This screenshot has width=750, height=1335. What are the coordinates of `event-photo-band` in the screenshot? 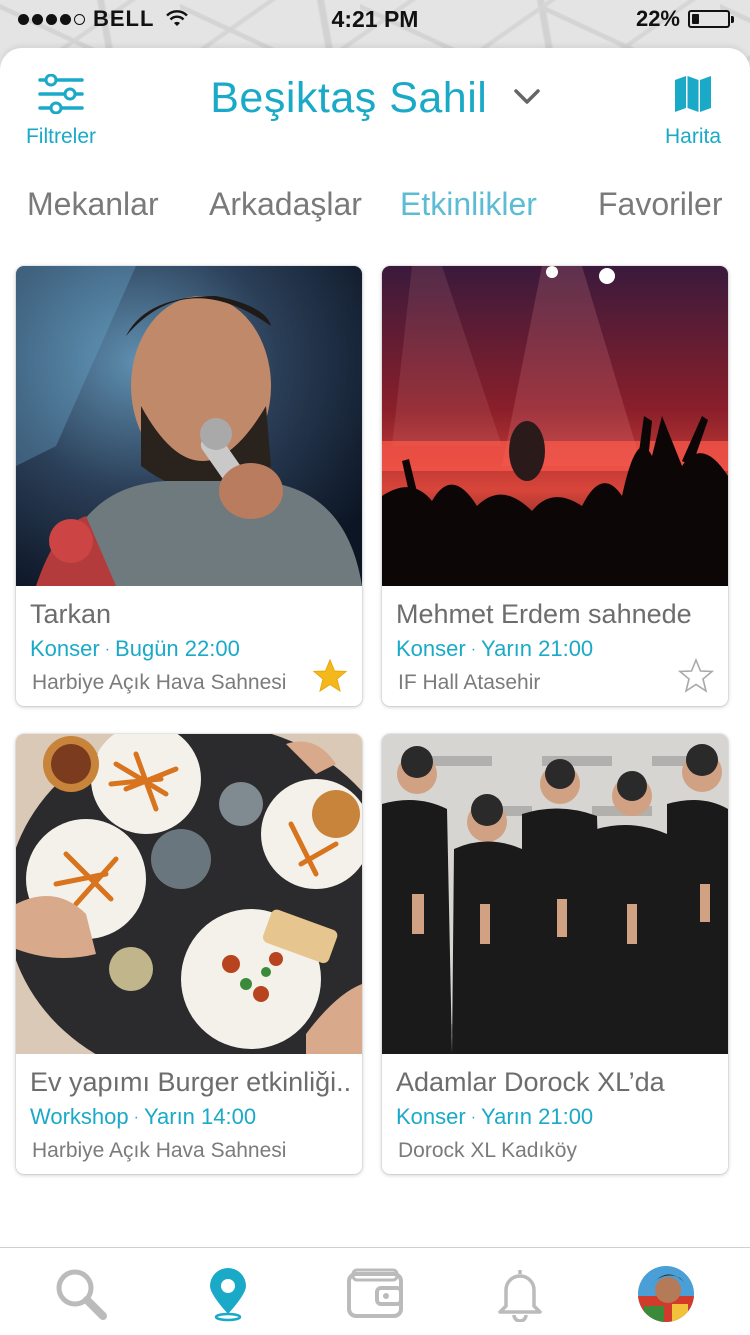 It's located at (555, 894).